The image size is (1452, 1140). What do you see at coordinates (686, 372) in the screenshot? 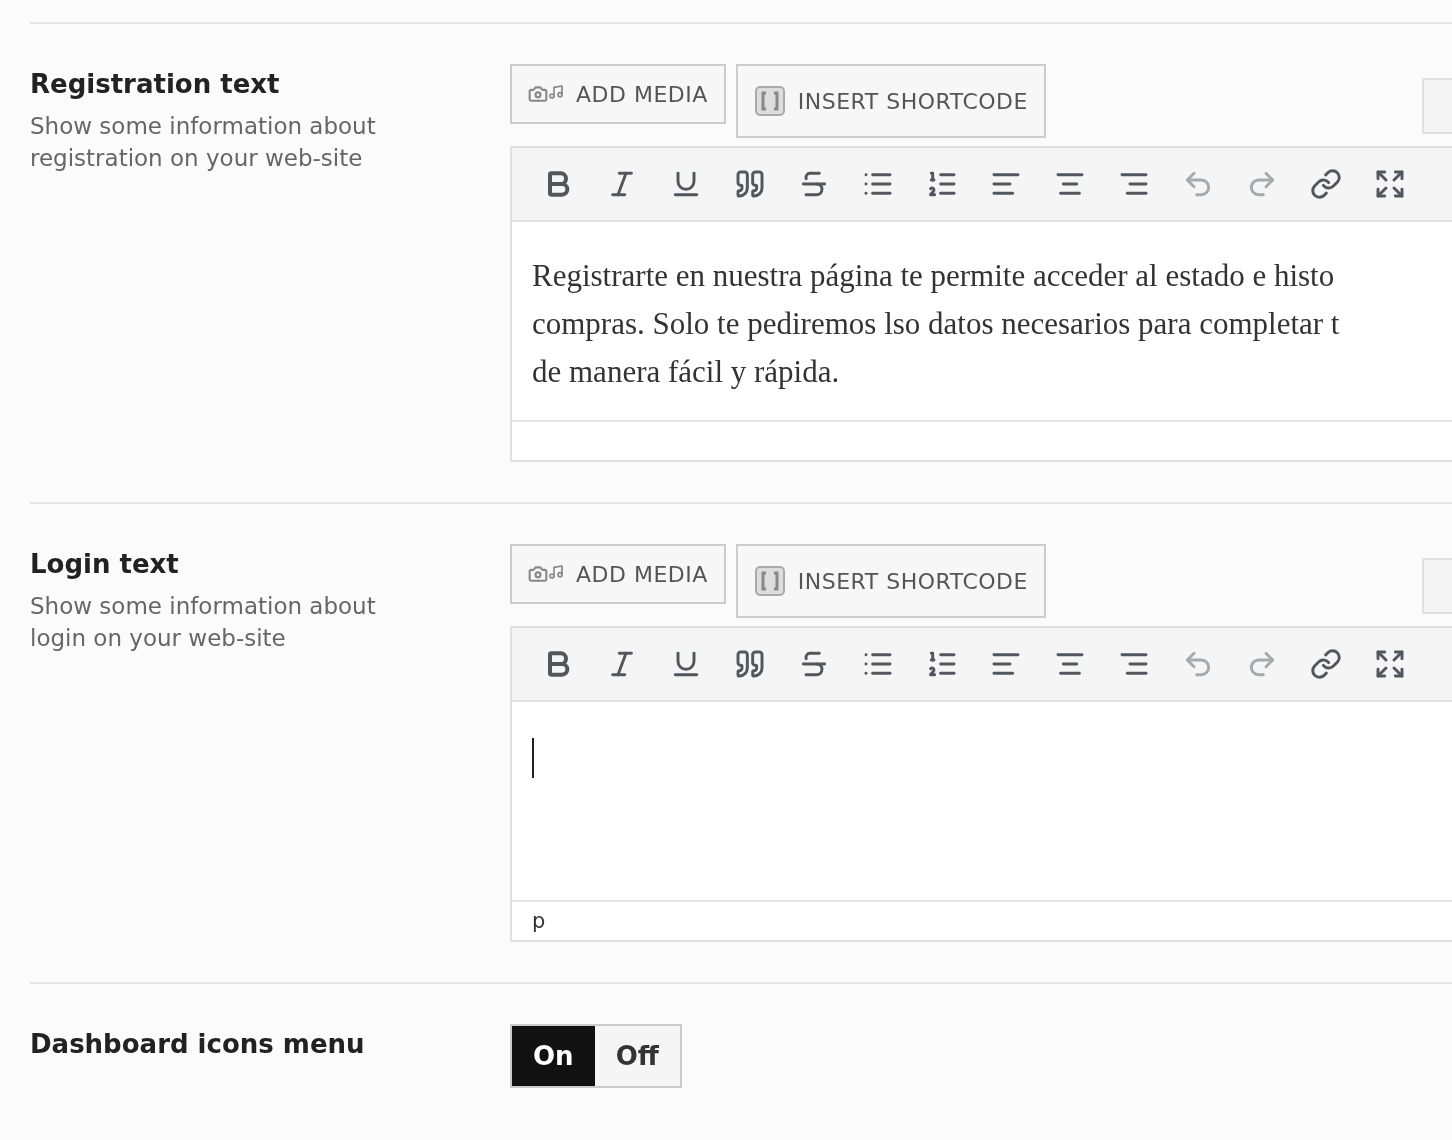
I see `editor-text-line: de manera fácil y rápida.` at bounding box center [686, 372].